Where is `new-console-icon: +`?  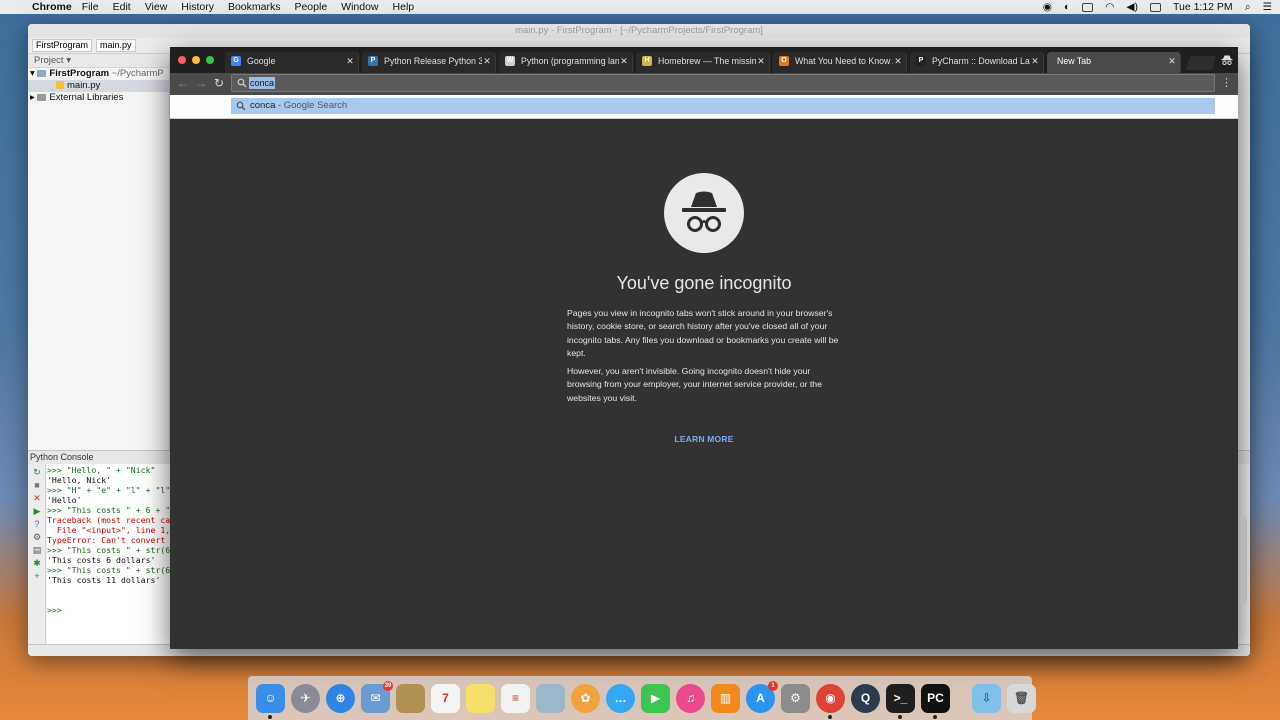 new-console-icon: + is located at coordinates (37, 576).